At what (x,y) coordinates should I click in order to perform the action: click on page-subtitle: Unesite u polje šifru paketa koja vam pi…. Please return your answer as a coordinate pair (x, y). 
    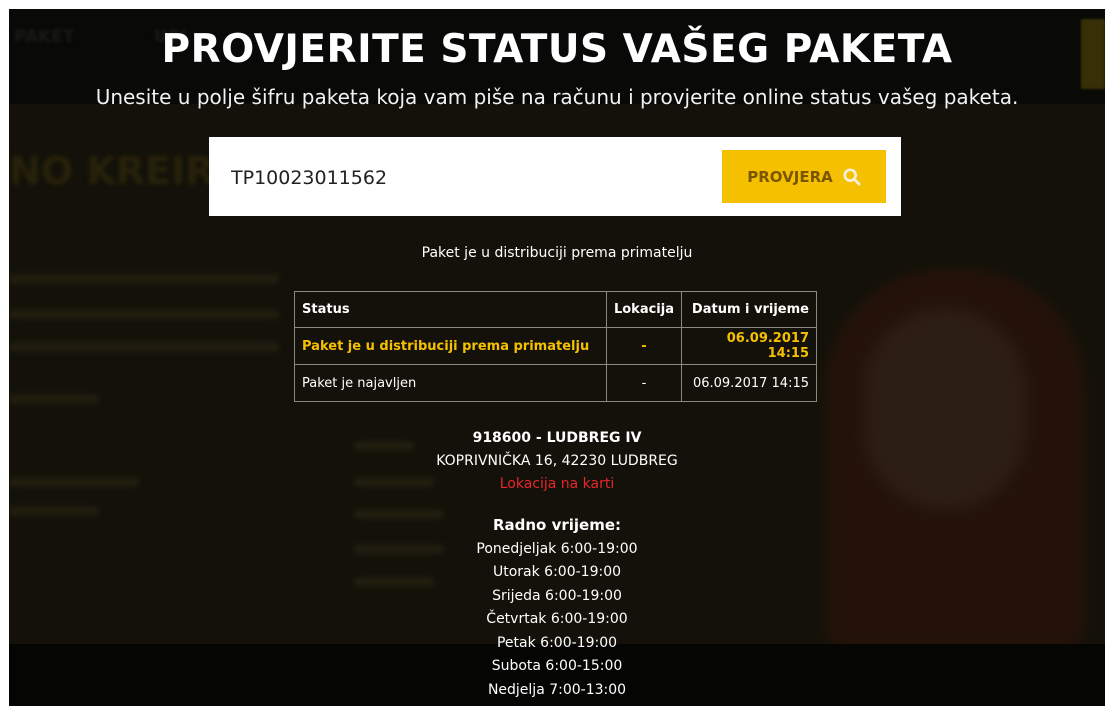
    Looking at the image, I should click on (557, 97).